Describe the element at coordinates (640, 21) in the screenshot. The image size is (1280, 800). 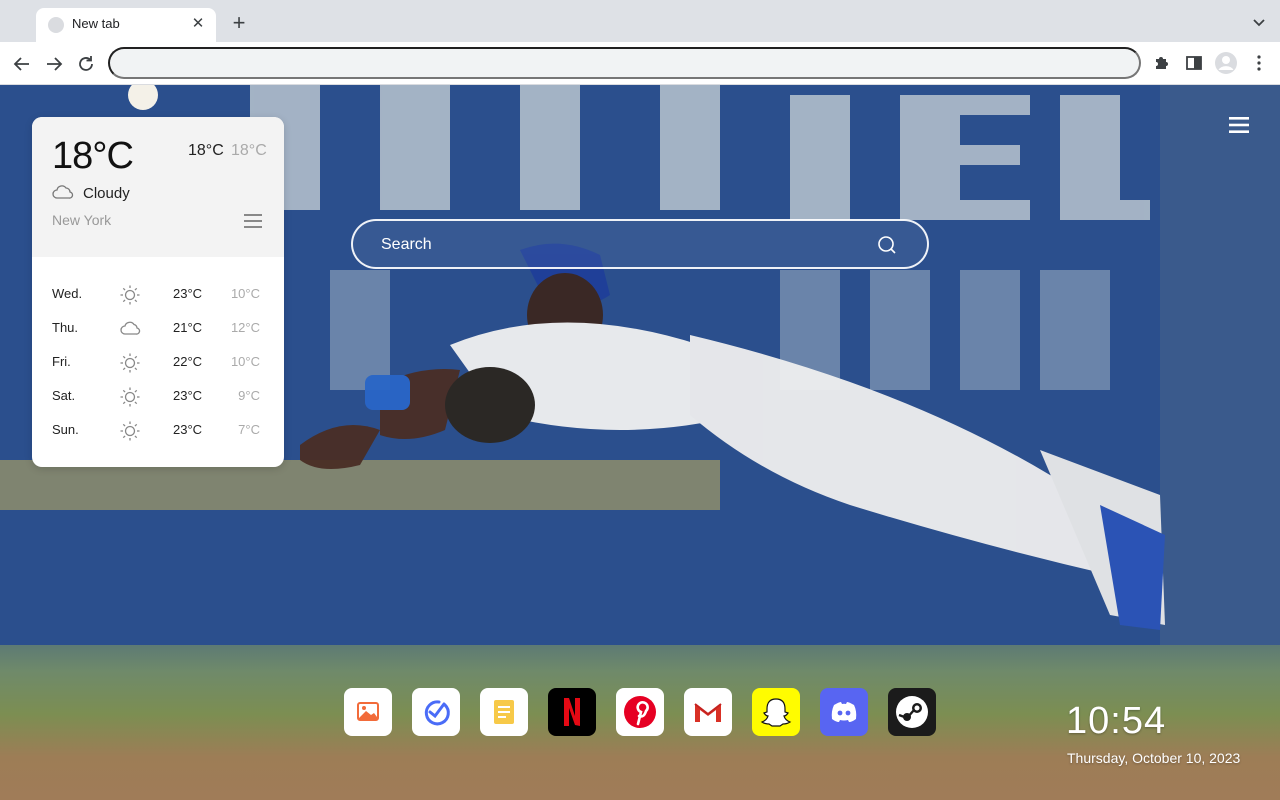
I see `tab-strip: New tab ✕ +` at that location.